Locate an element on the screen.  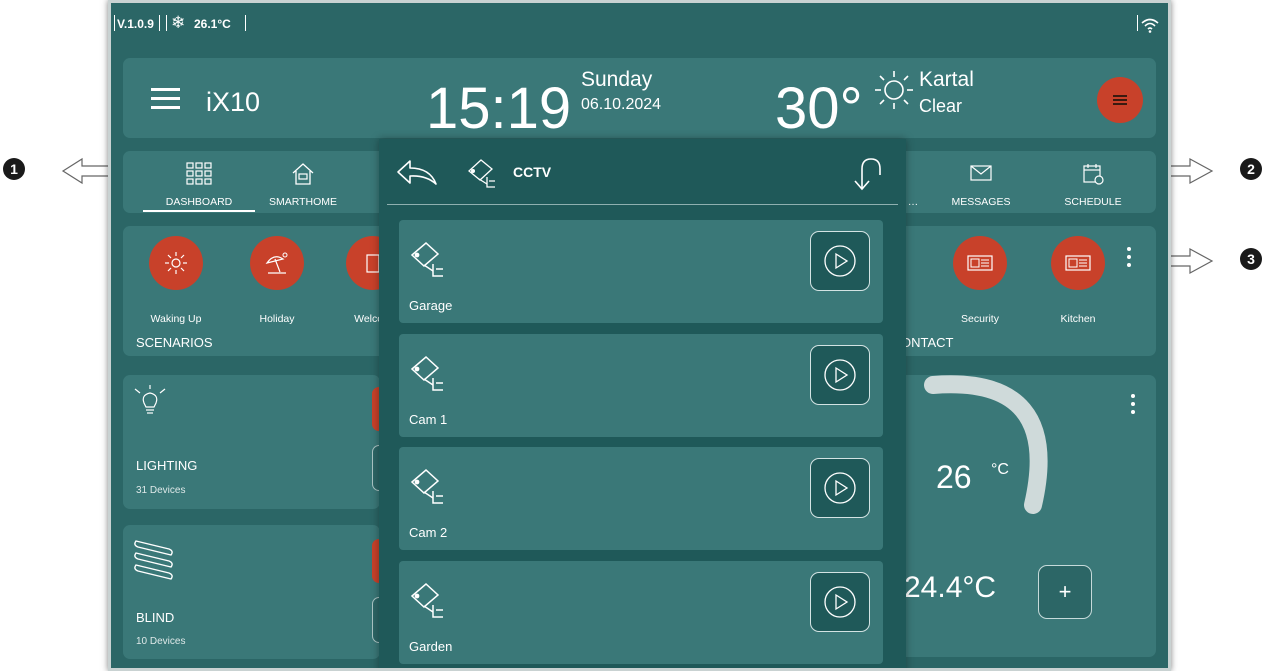
list-icon is located at coordinates (1120, 100).